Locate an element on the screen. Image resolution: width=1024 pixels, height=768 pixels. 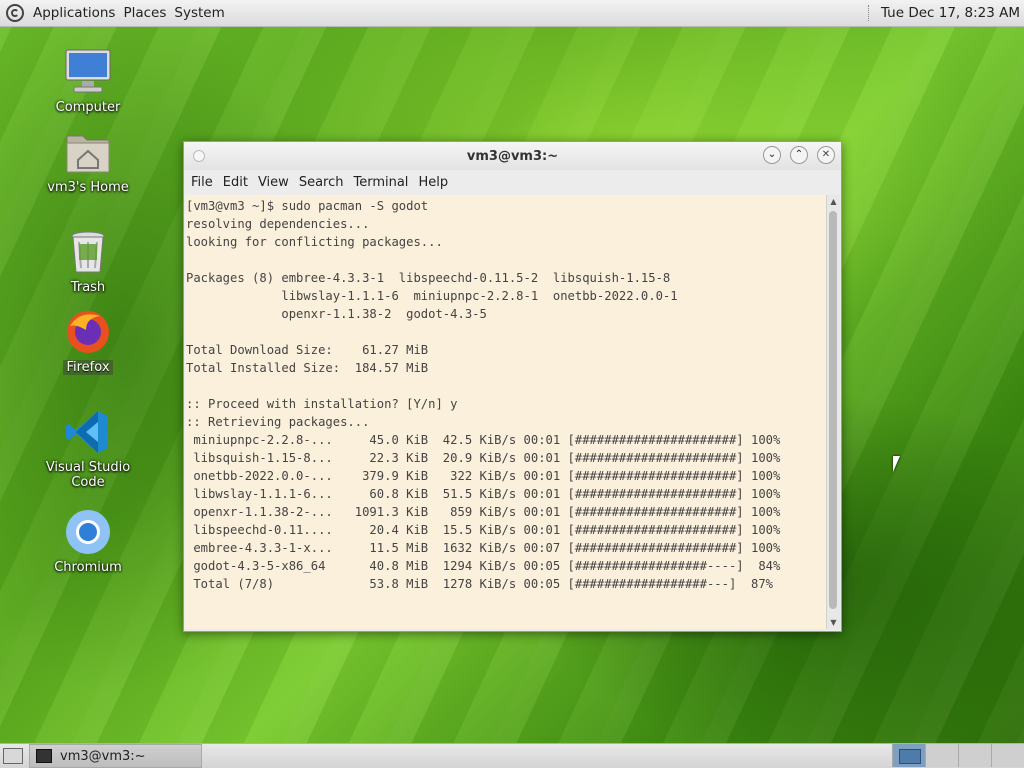
menu-file: File is located at coordinates (202, 182).